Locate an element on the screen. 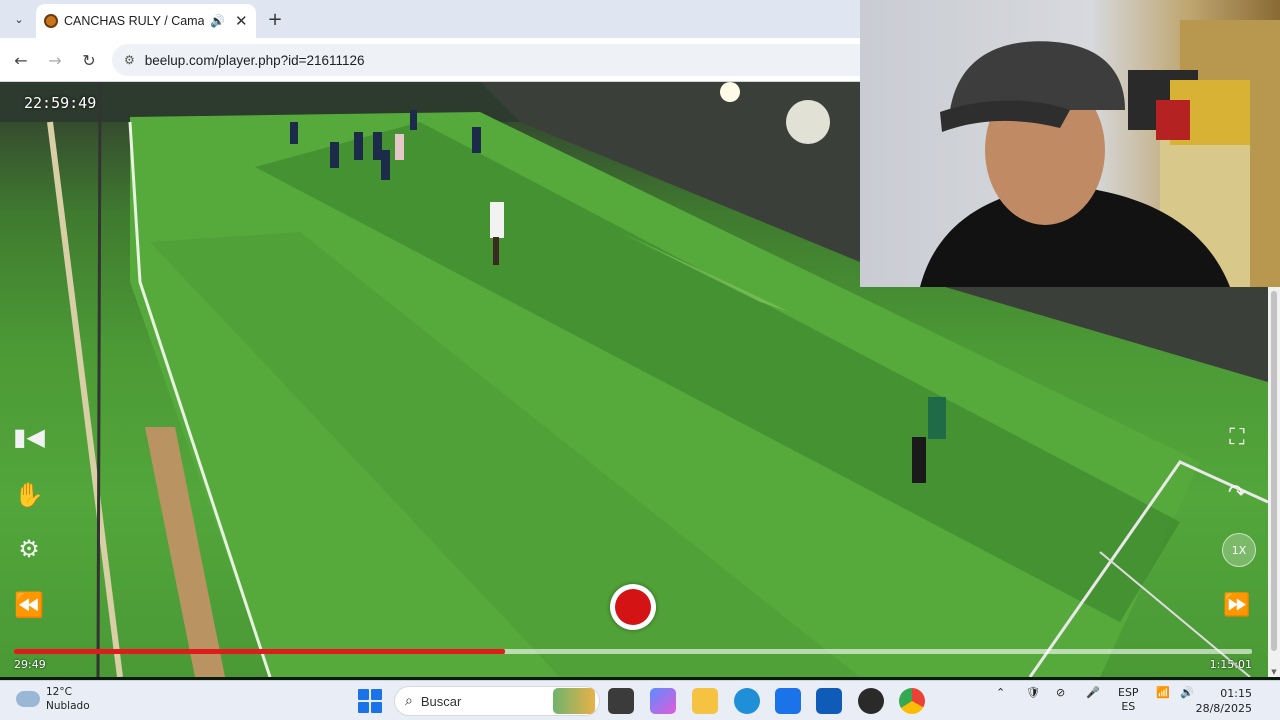 Image resolution: width=1280 pixels, height=720 pixels. forward-button: → is located at coordinates (55, 60).